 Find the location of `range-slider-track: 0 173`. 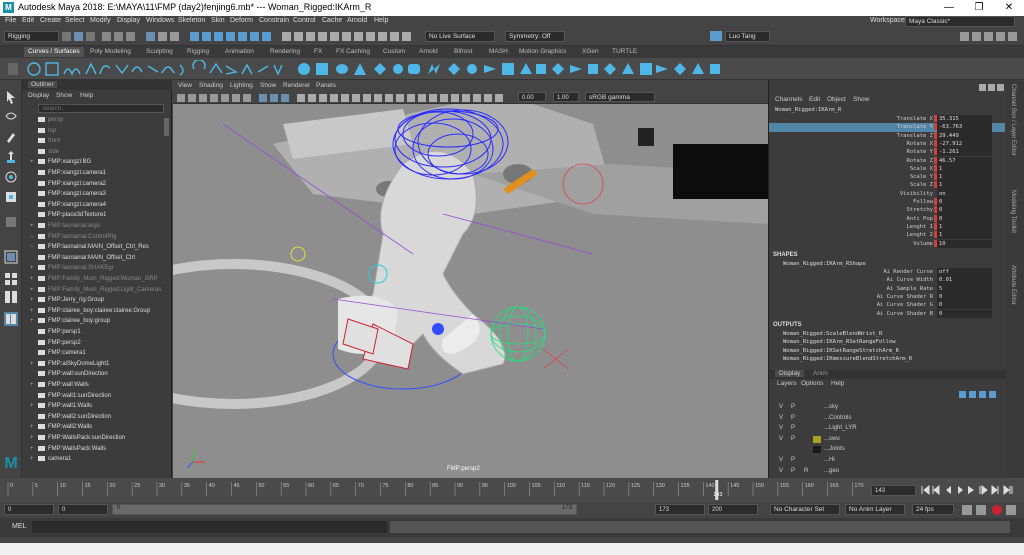

range-slider-track: 0 173 is located at coordinates (344, 509).